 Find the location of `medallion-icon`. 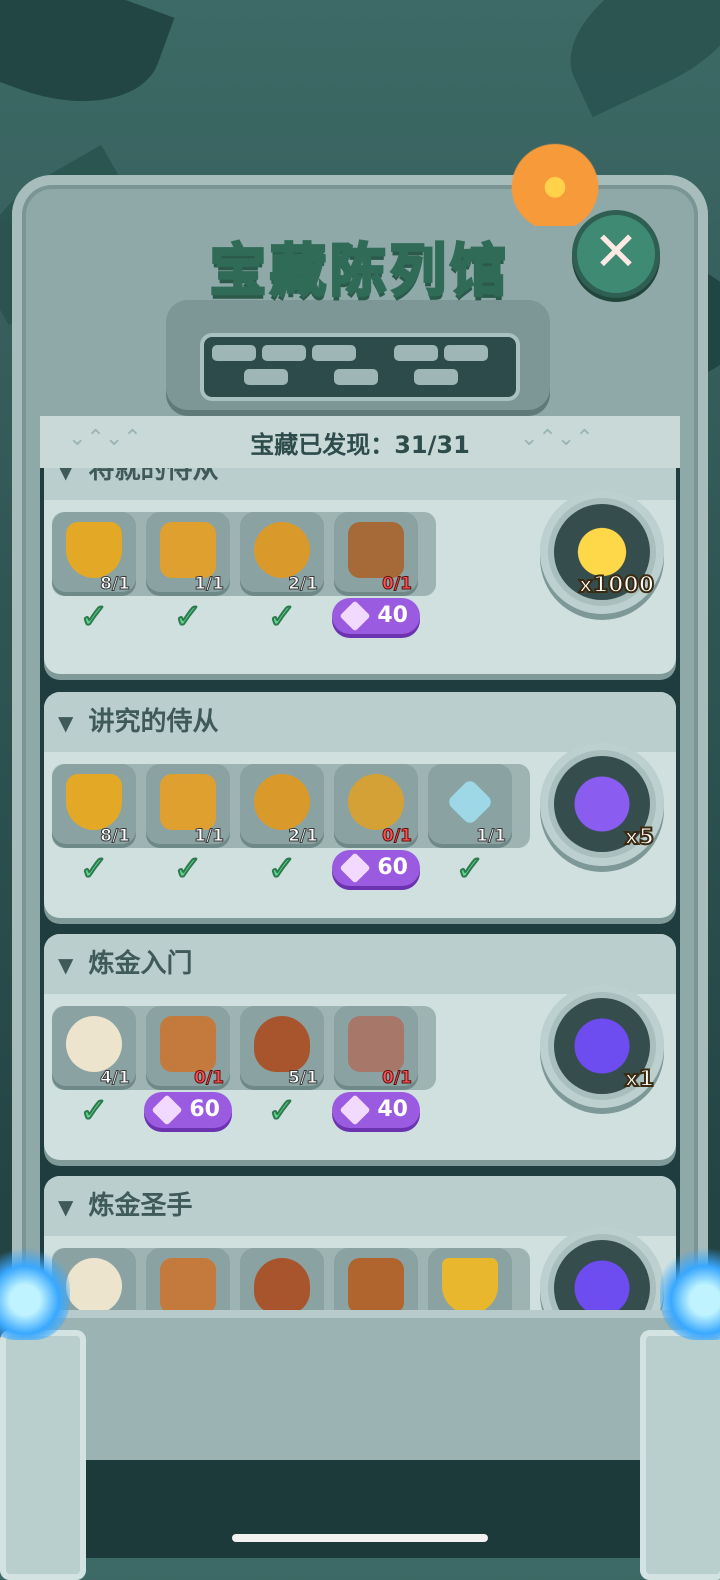

medallion-icon is located at coordinates (376, 802).